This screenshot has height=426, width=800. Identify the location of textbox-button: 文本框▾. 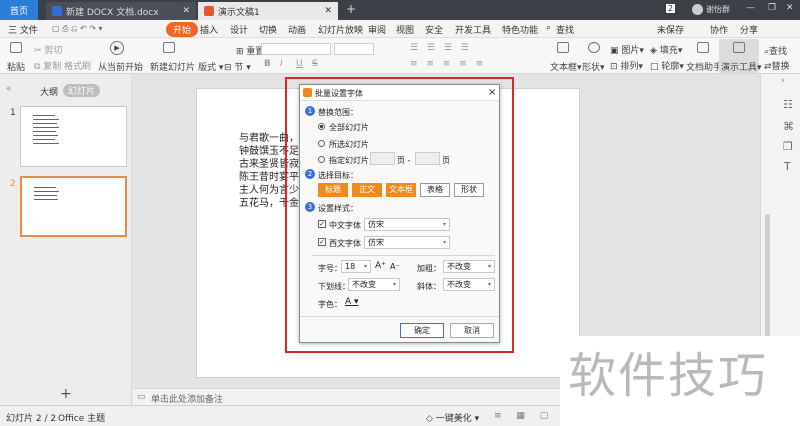
(566, 66).